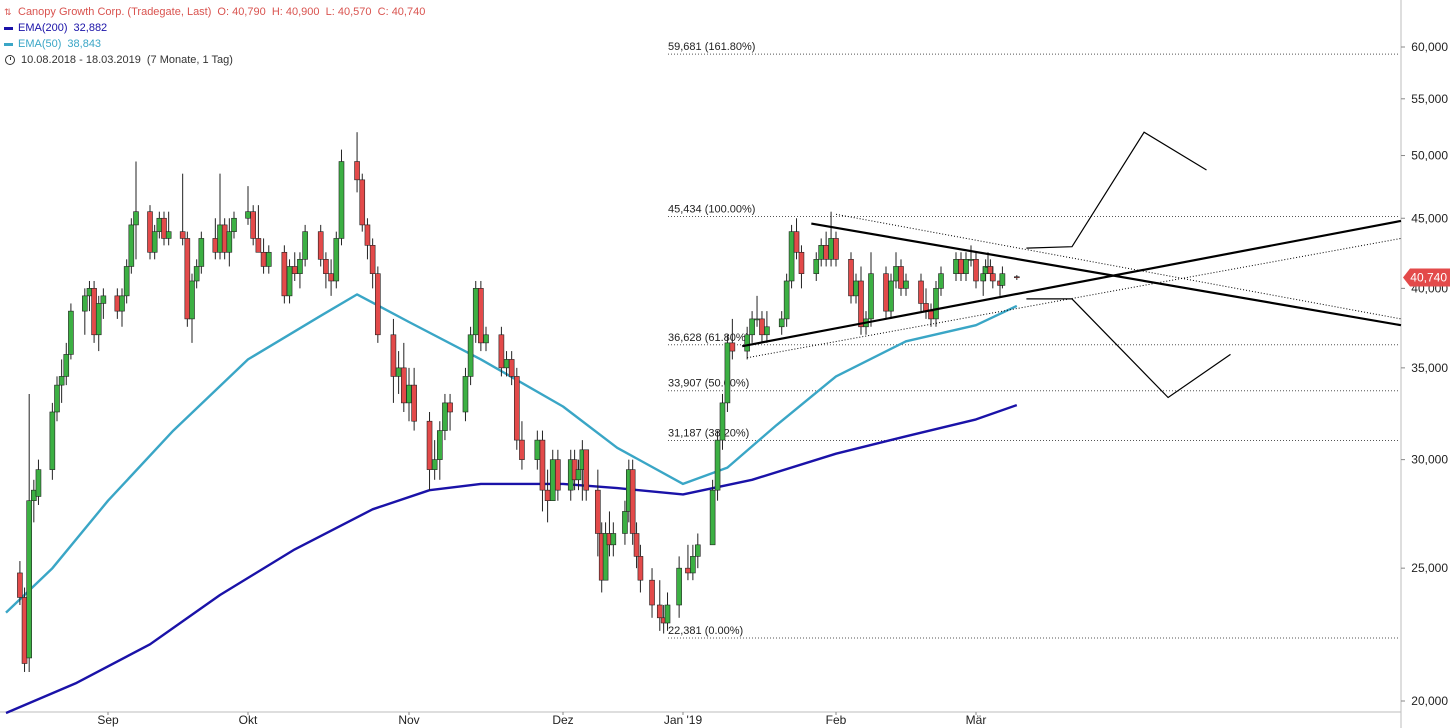  Describe the element at coordinates (1428, 277) in the screenshot. I see `current-price-label: 40,740` at that location.